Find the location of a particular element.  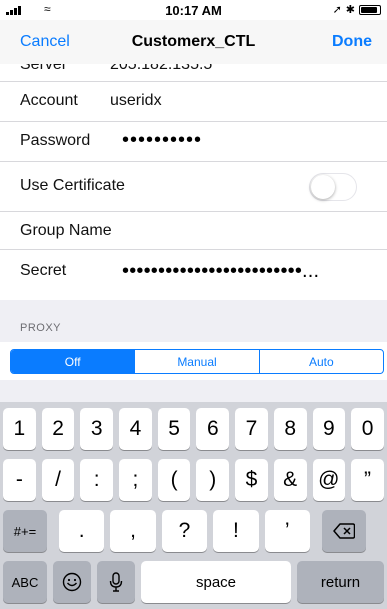

proxy-segmented-control: Off Manual Auto is located at coordinates (197, 361).